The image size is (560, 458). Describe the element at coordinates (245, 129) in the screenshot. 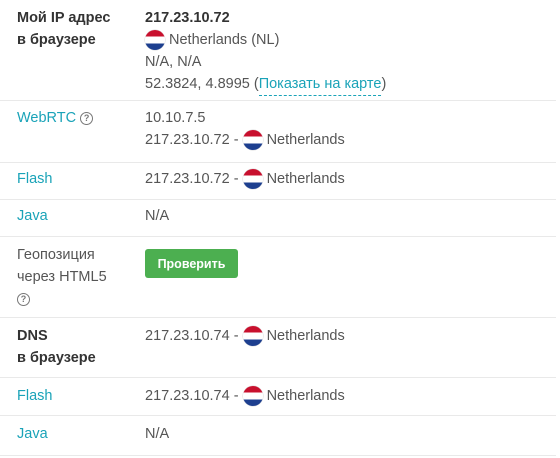

I see `webrtc-value: 10.10.7.5 217.23.10.72 - Netherlands` at that location.